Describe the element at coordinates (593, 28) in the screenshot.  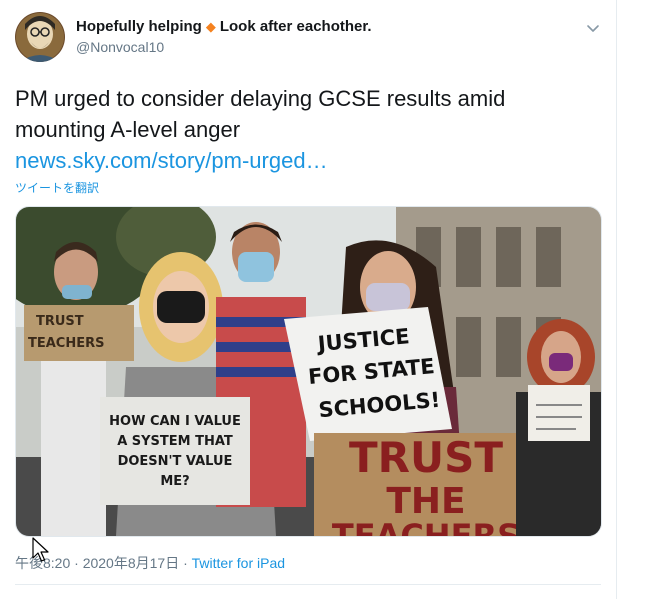
I see `chevron-down-icon` at that location.